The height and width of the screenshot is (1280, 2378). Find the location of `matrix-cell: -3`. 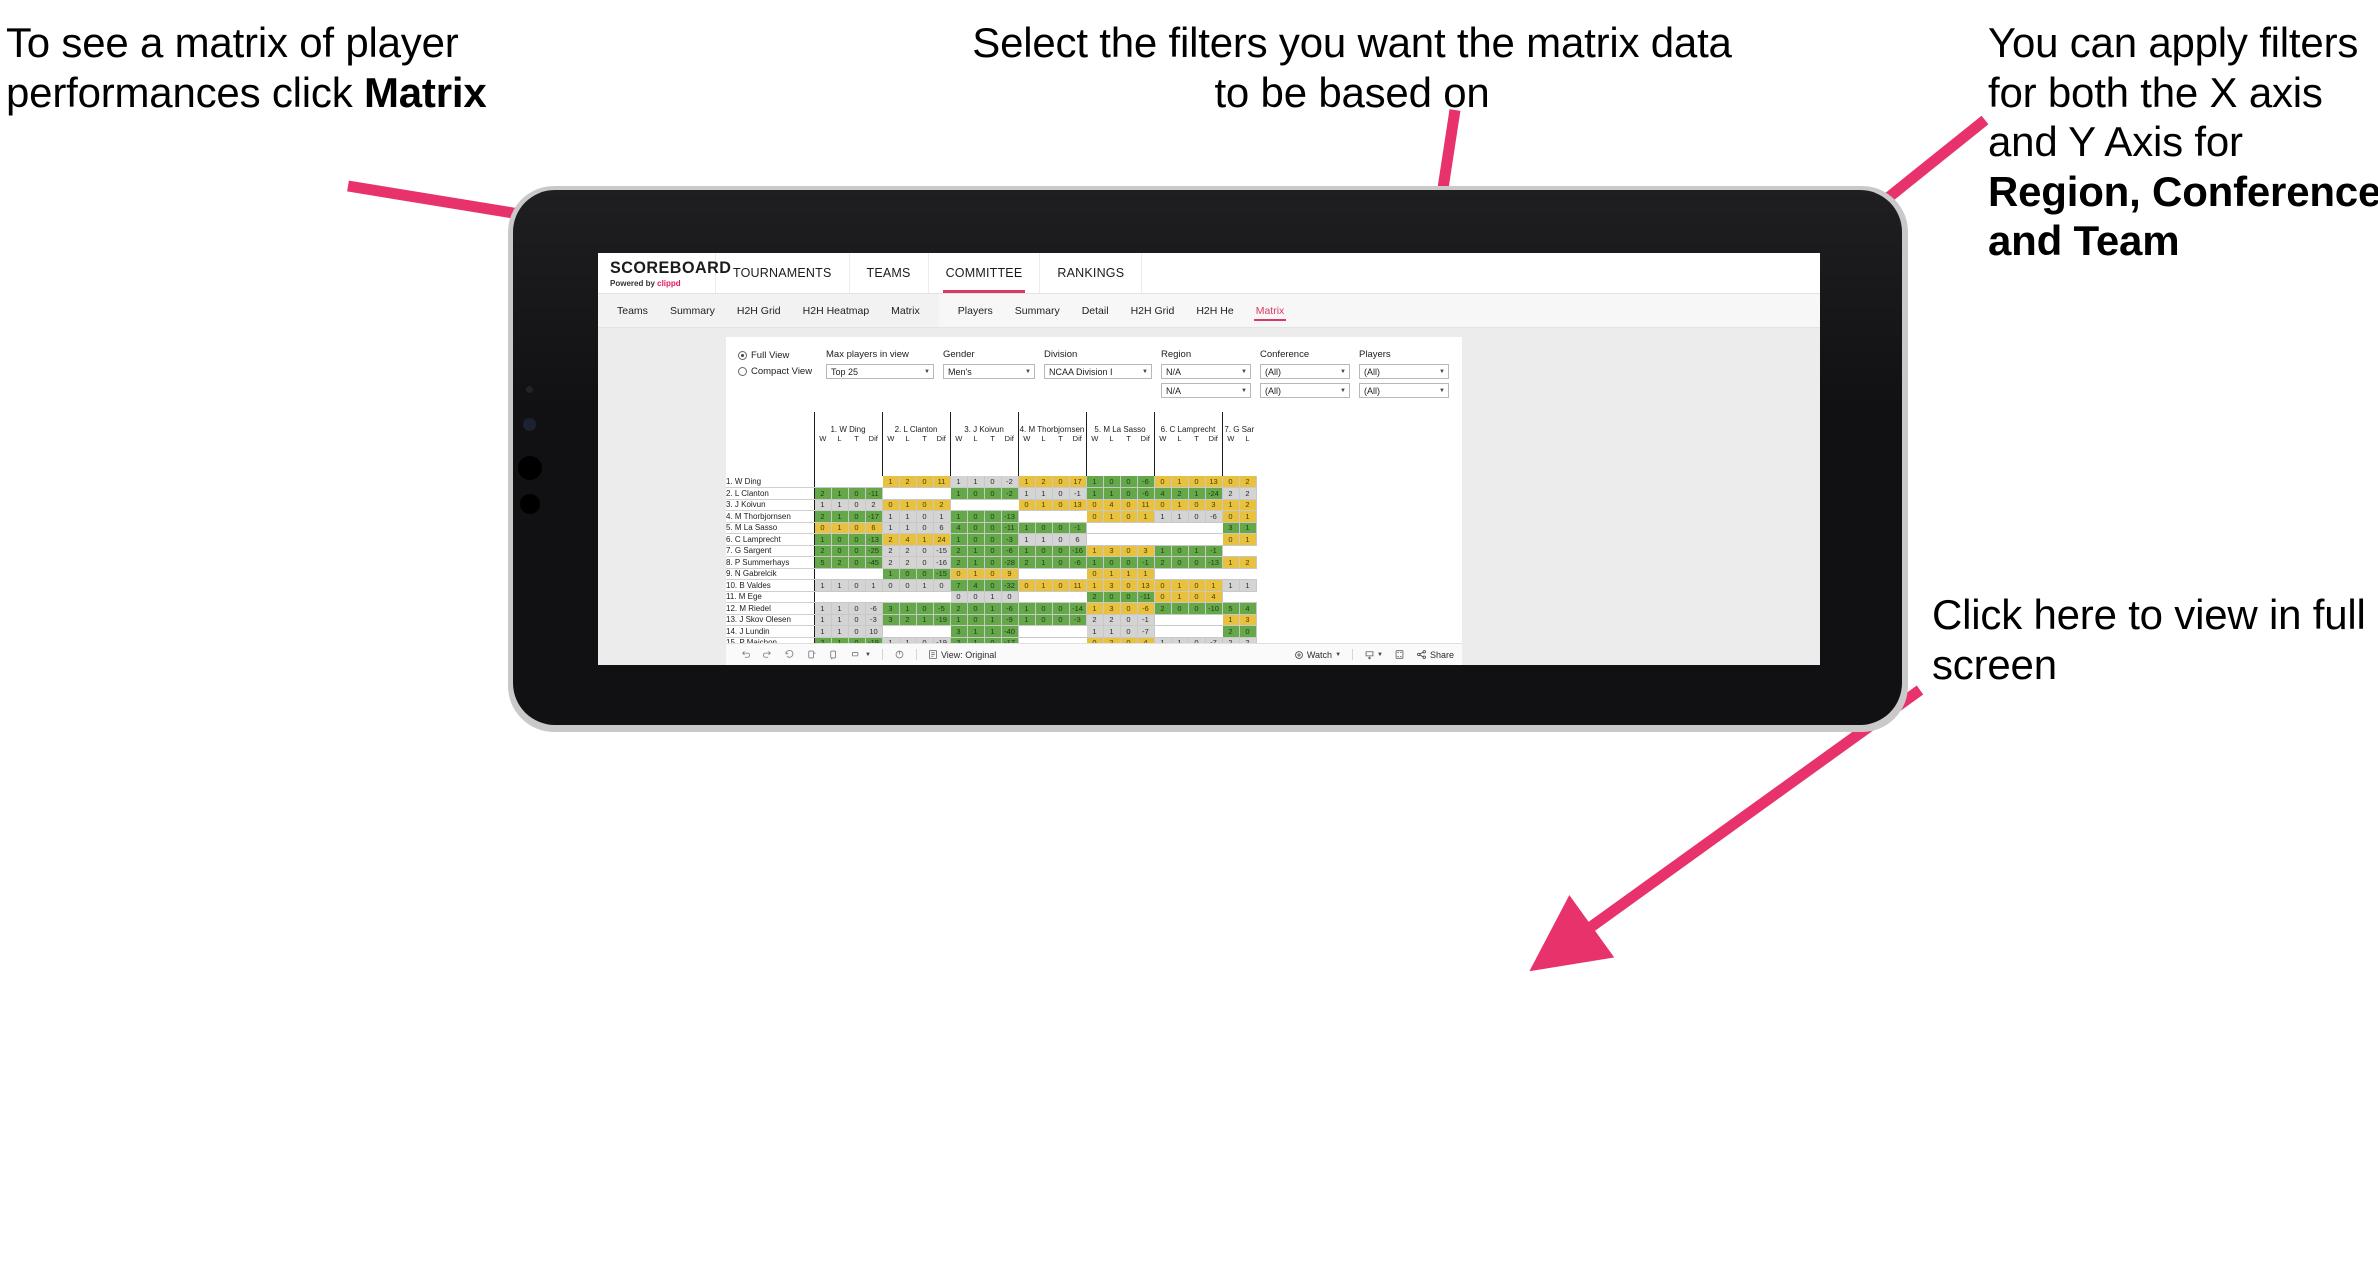

matrix-cell: -3 is located at coordinates (1010, 539).